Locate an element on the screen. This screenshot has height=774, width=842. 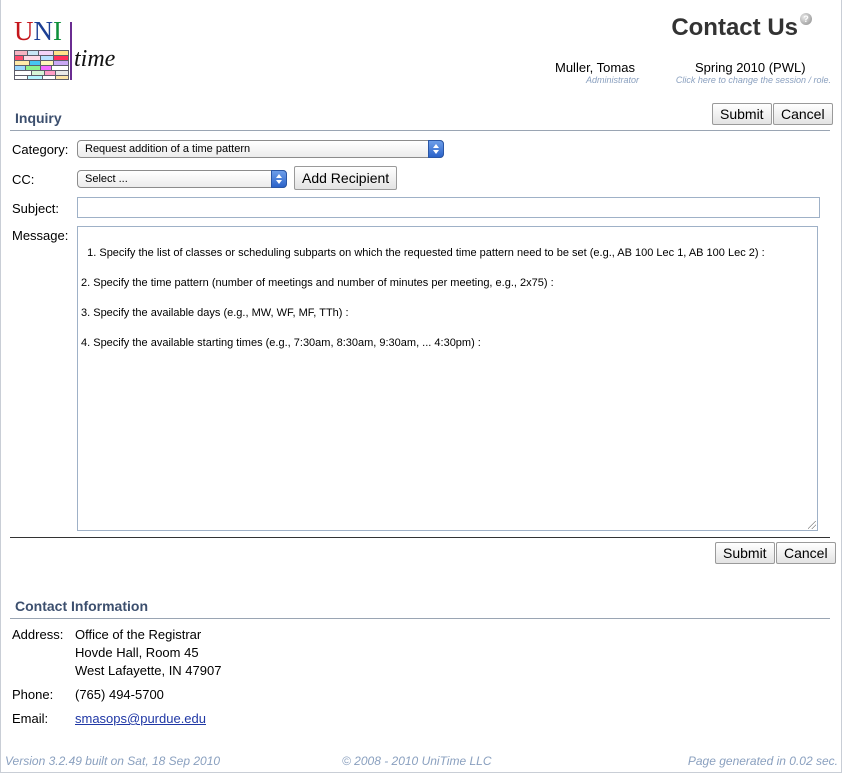
cancel-button-bottom: Cancel is located at coordinates (806, 553).